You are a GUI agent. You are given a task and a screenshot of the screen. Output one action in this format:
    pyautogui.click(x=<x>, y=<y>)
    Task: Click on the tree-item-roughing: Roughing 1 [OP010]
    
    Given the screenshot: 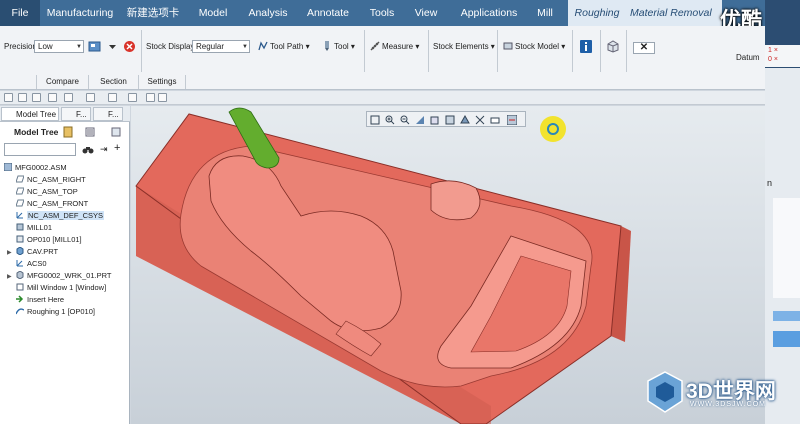 What is the action you would take?
    pyautogui.click(x=55, y=311)
    